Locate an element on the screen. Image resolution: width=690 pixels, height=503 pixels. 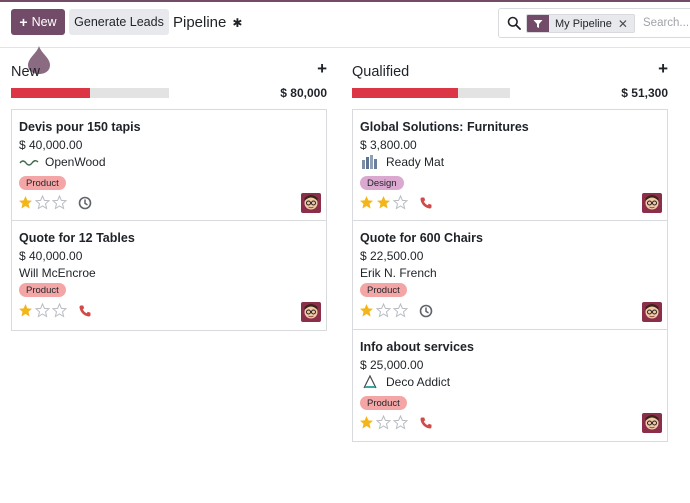
filter-icon is located at coordinates (538, 23).